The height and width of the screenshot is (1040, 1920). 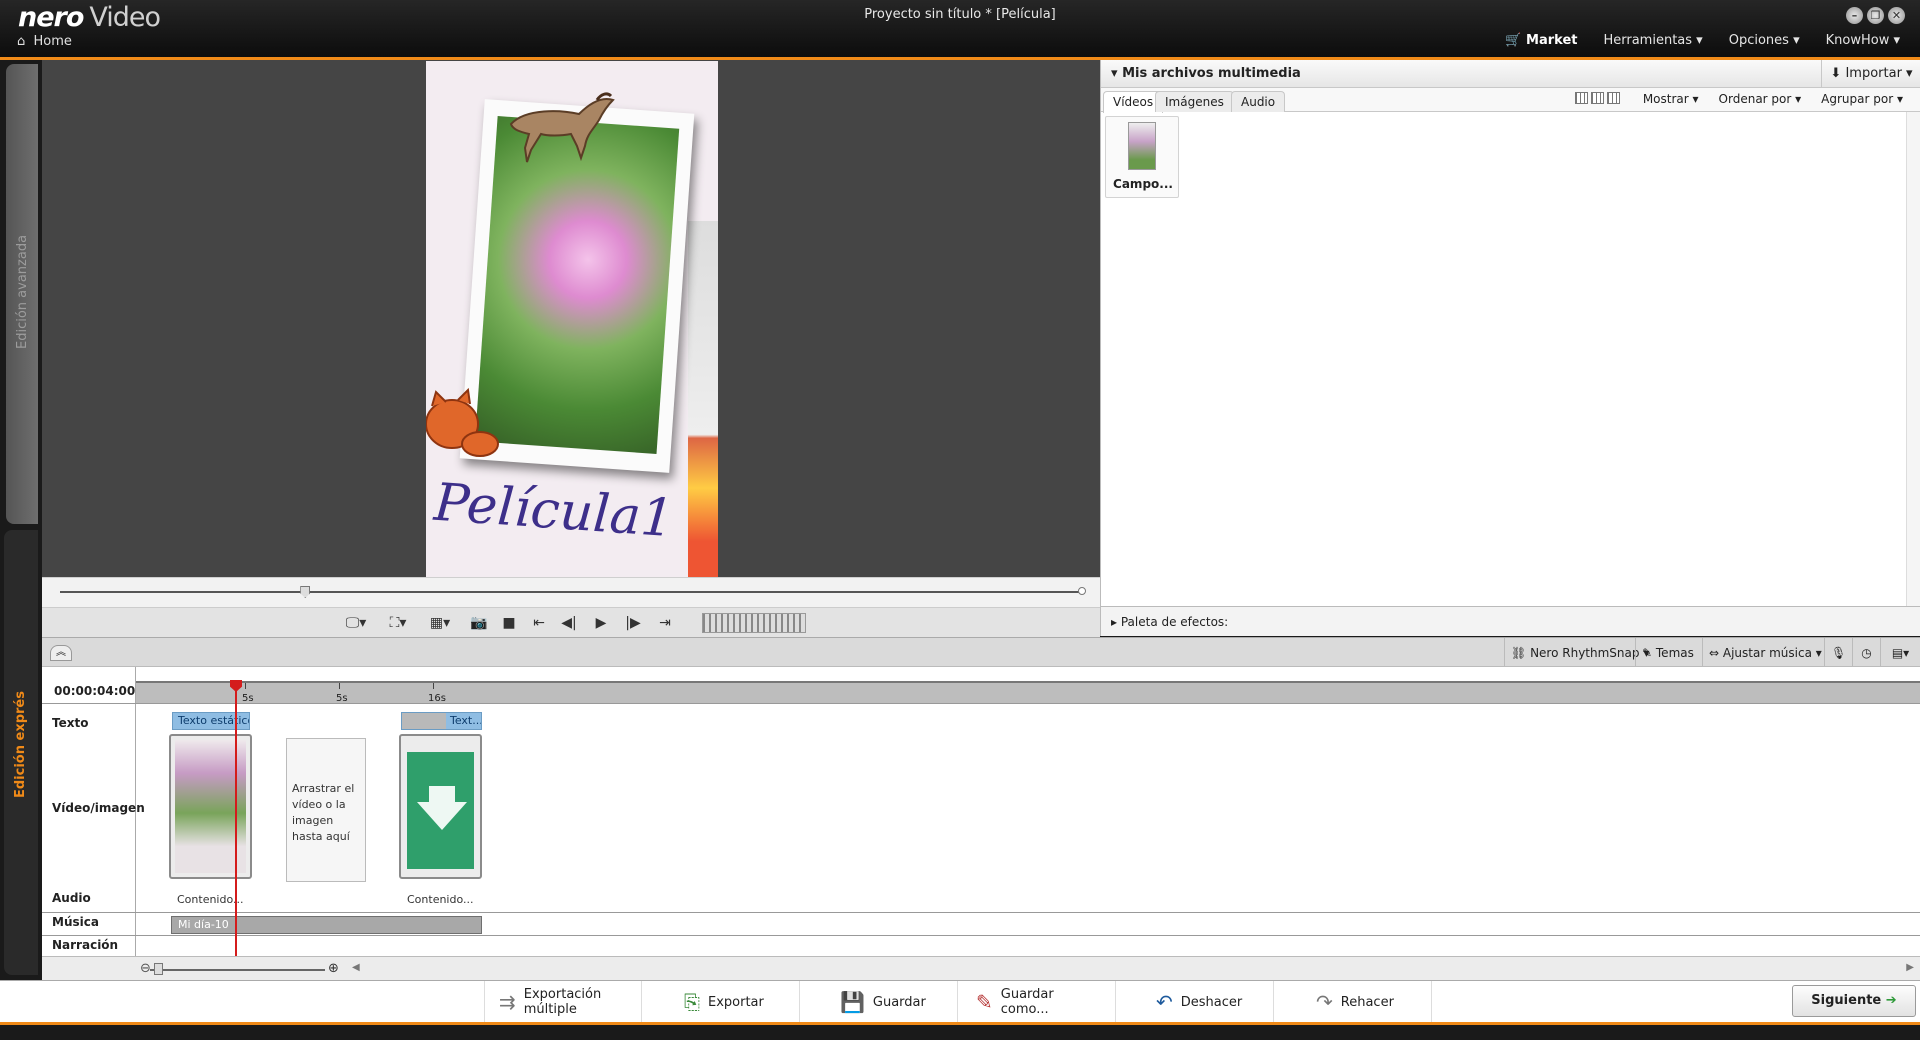 I want to click on zoom-slider, so click(x=237, y=970).